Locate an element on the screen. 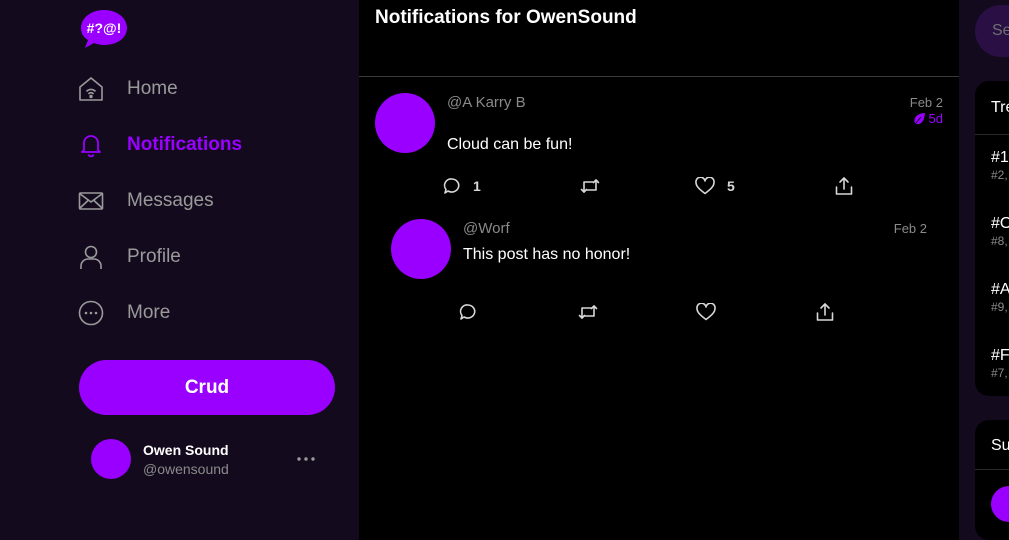 The image size is (1009, 540). post-text: Cloud can be fun! is located at coordinates (510, 144).